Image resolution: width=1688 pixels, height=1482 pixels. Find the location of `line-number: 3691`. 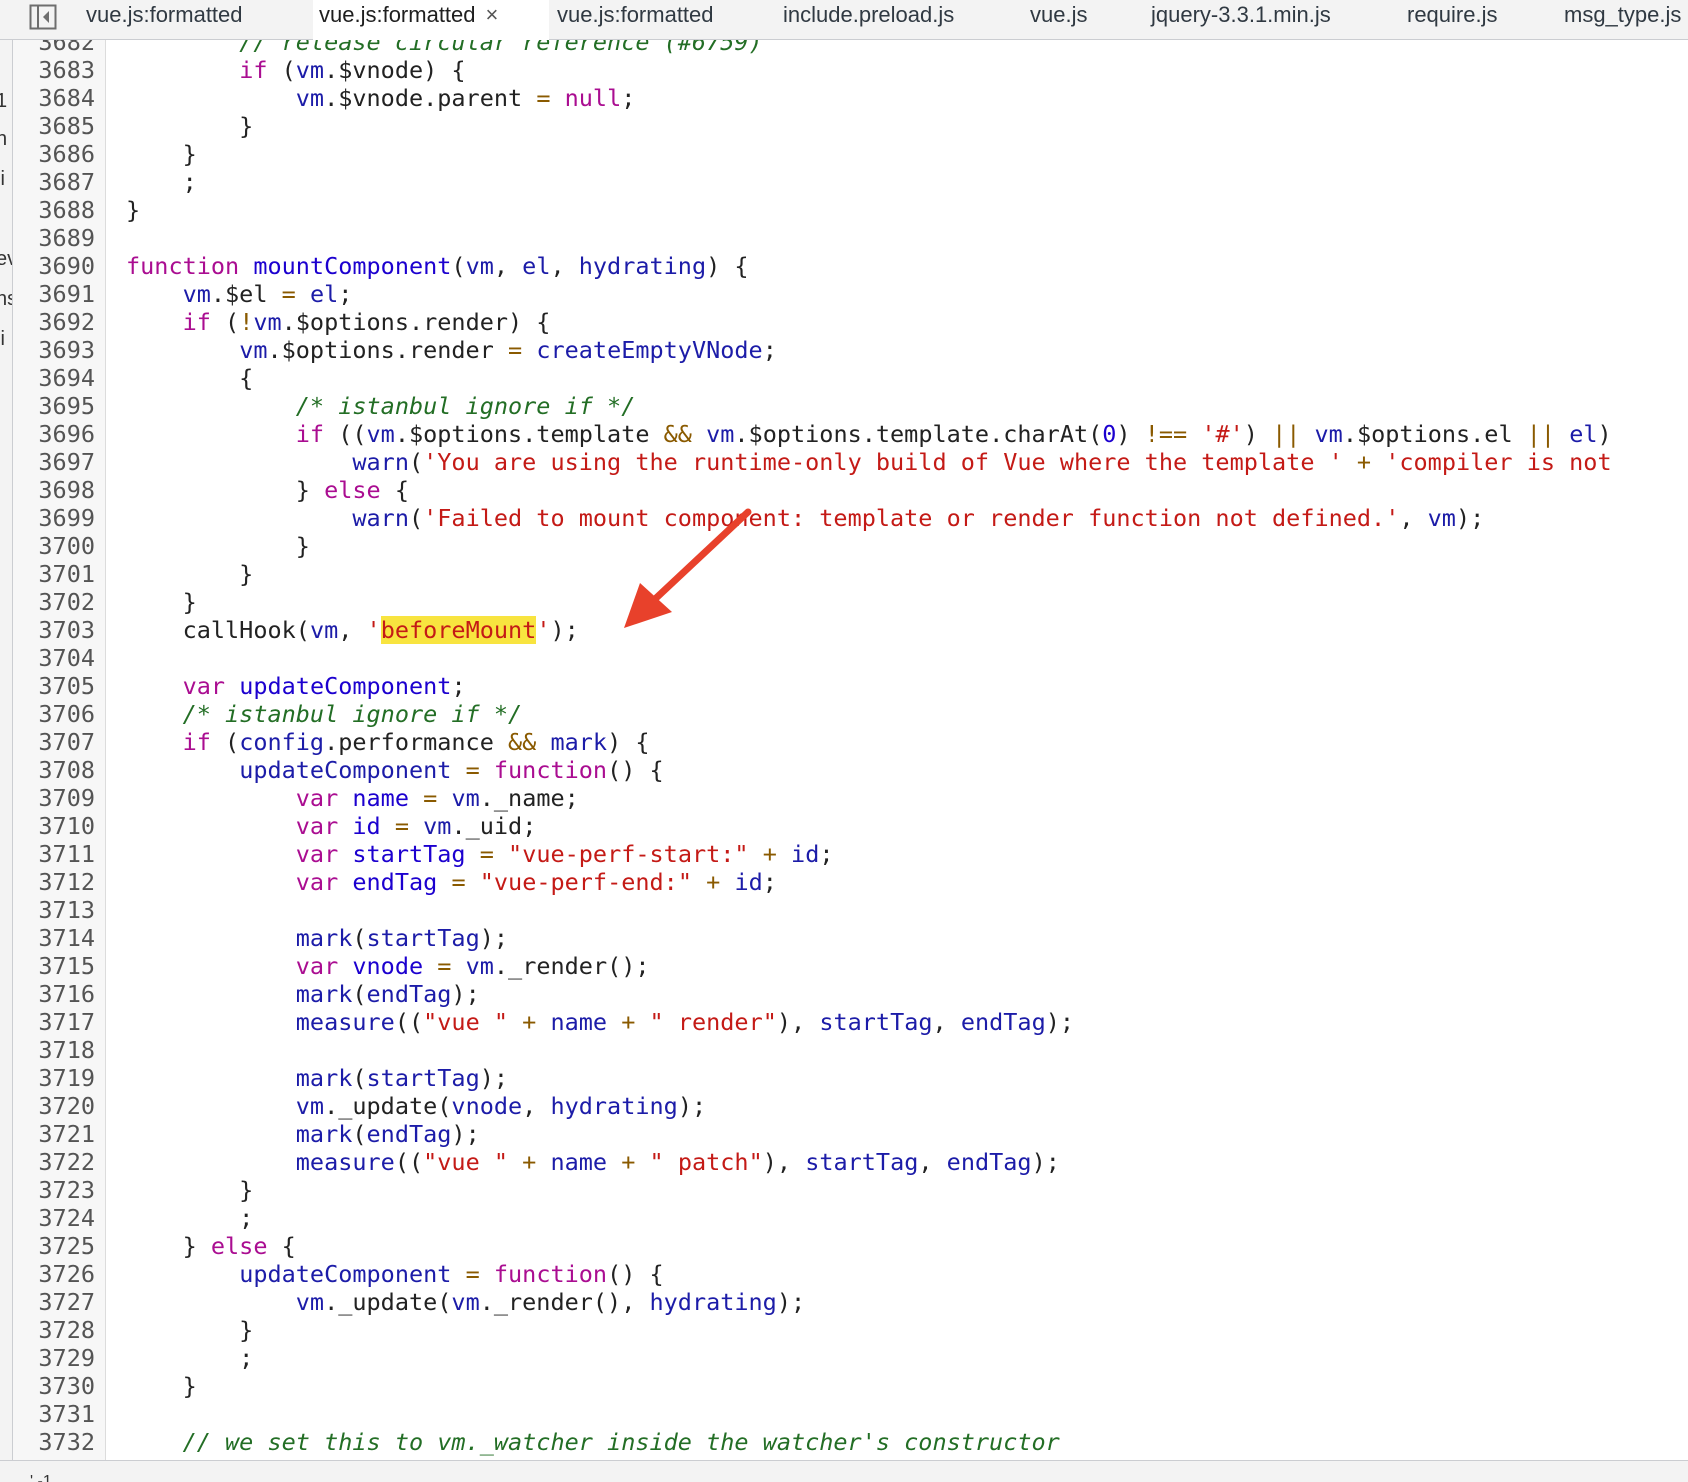

line-number: 3691 is located at coordinates (54, 294).